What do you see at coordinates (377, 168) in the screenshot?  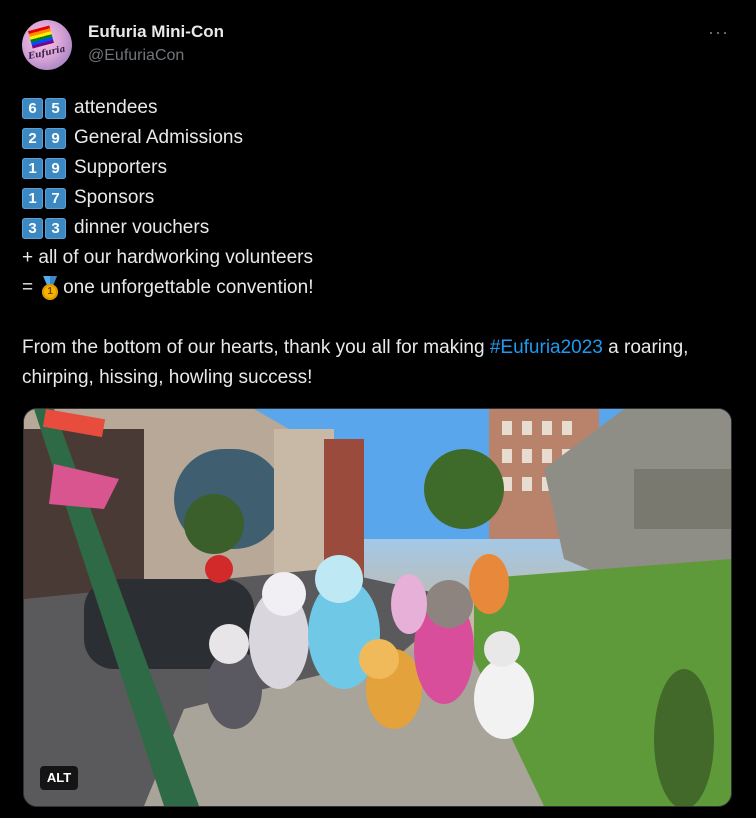 I see `stat-line: 1 9 Supporters` at bounding box center [377, 168].